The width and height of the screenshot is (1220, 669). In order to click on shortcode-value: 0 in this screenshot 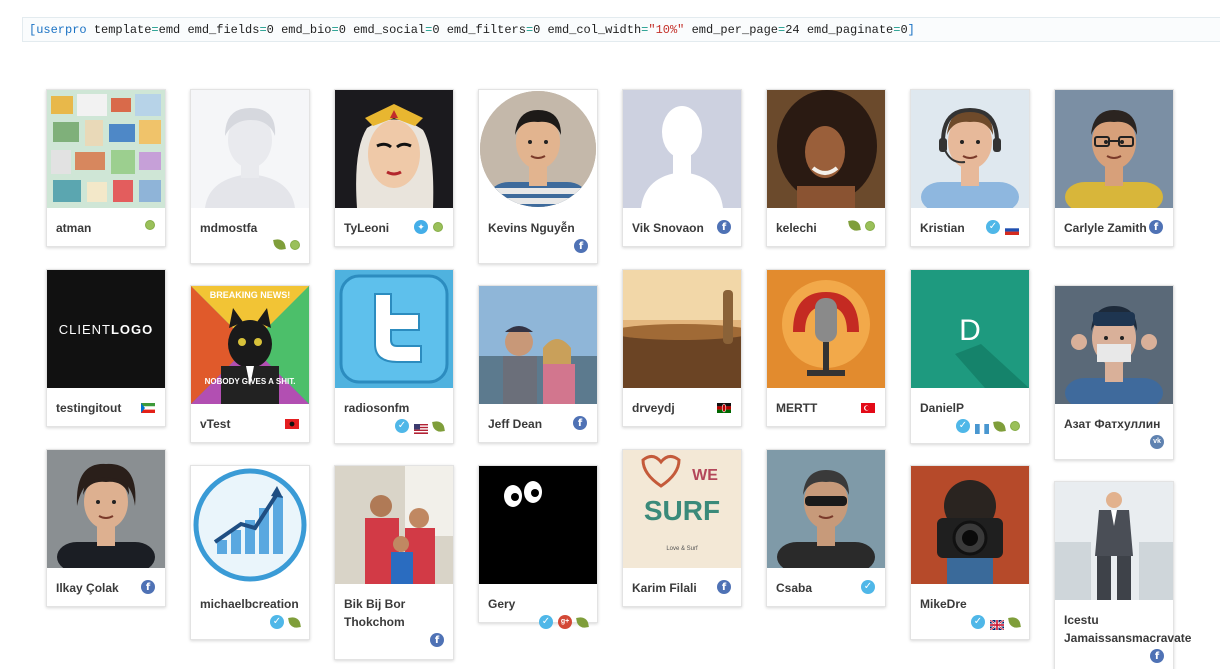, I will do `click(904, 30)`.